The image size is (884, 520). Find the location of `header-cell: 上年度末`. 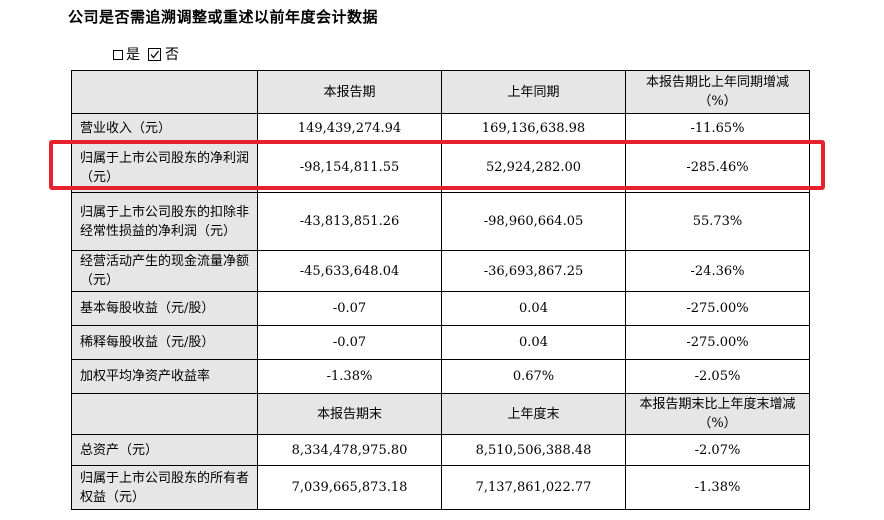

header-cell: 上年度末 is located at coordinates (533, 414).